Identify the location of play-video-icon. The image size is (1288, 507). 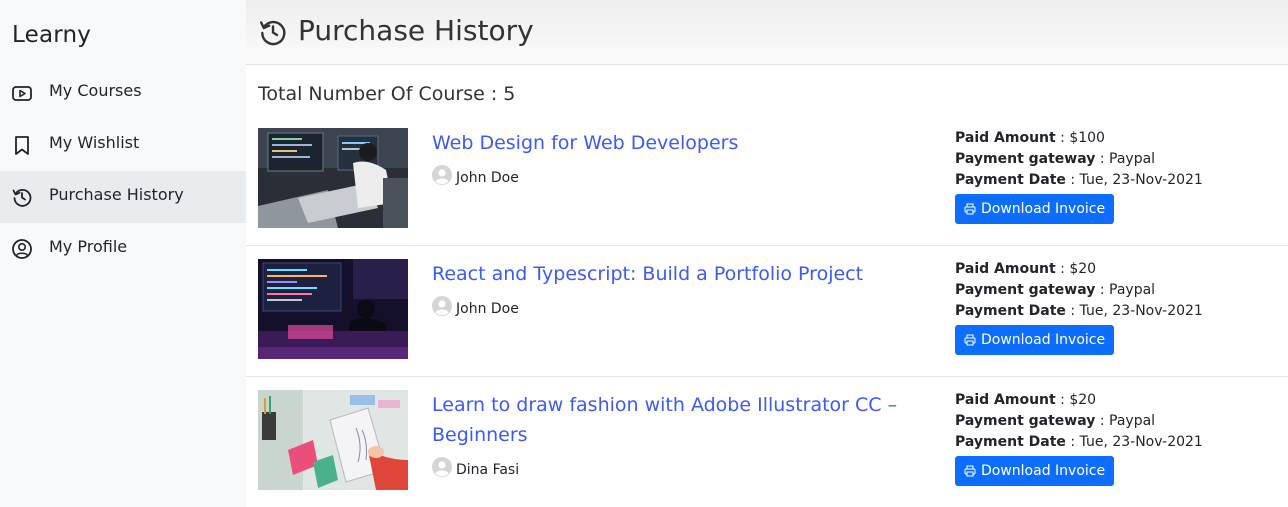
(22, 93).